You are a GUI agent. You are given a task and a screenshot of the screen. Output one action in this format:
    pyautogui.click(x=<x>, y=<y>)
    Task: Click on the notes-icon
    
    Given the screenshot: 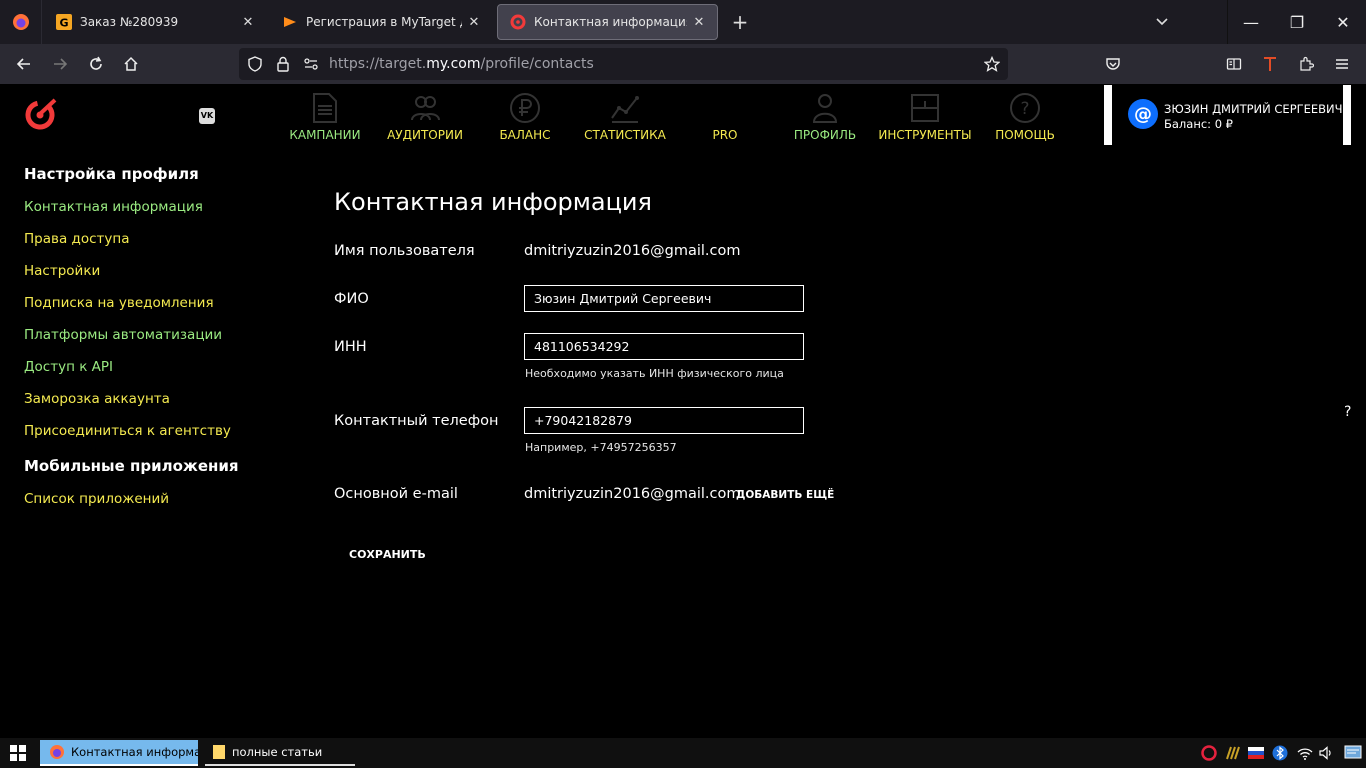 What is the action you would take?
    pyautogui.click(x=219, y=752)
    